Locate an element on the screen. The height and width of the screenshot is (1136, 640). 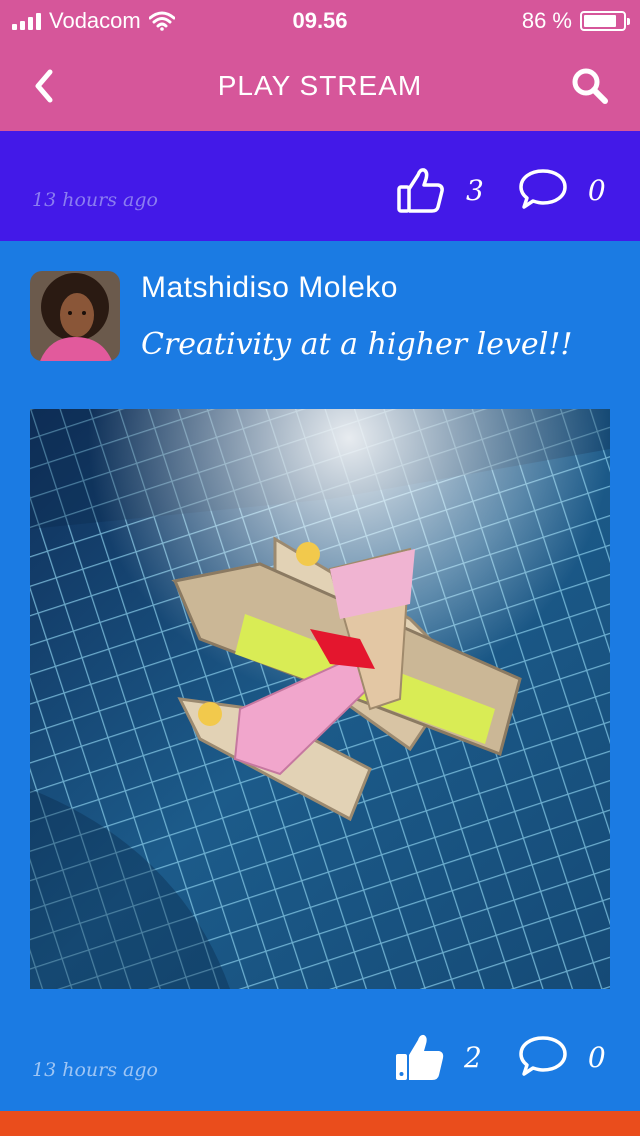
post-actions: 2 0 is located at coordinates (500, 1057).